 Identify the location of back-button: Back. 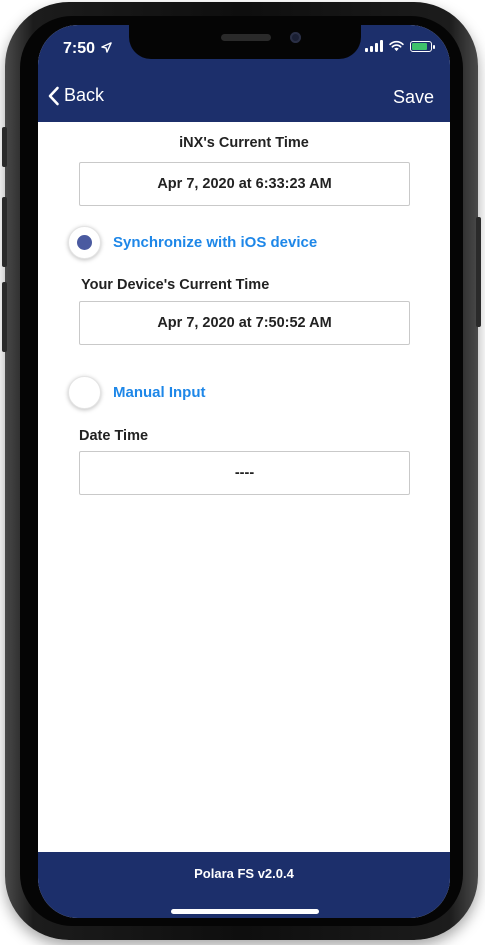
(75, 95).